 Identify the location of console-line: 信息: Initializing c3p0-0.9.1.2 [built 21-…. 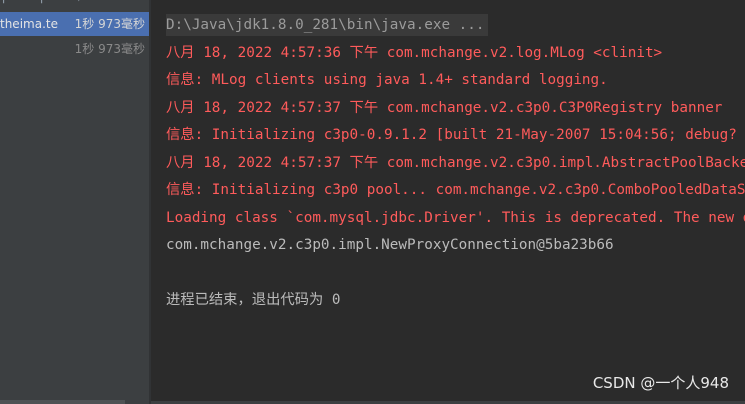
(451, 135).